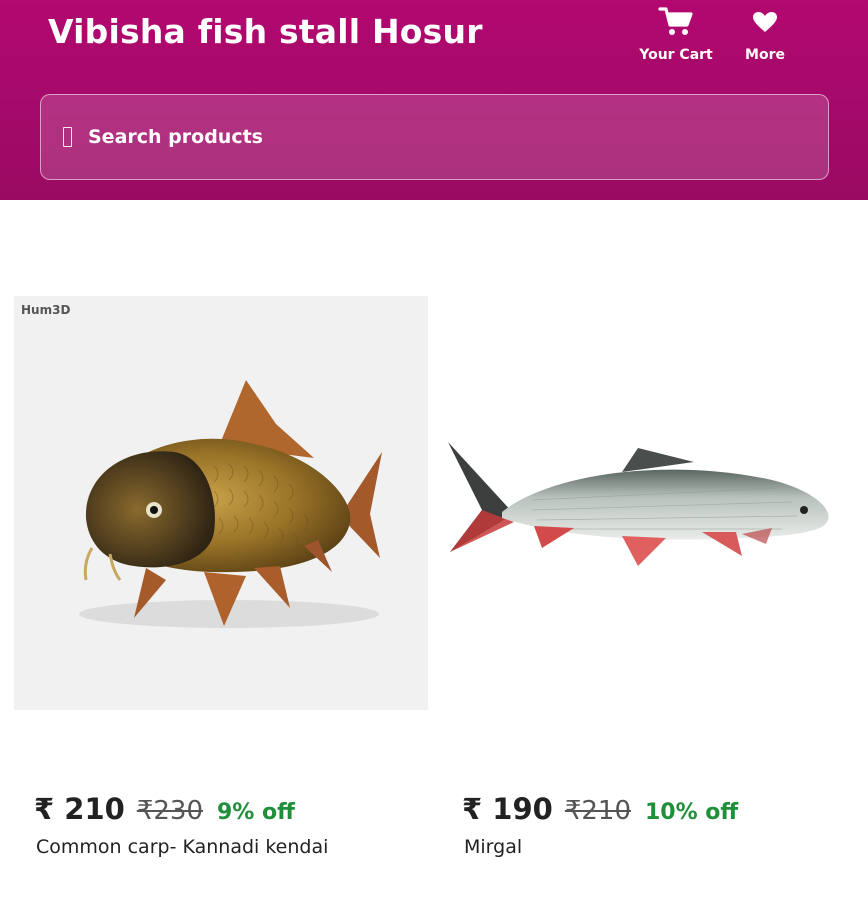  I want to click on your-cart-button: Your Cart, so click(676, 37).